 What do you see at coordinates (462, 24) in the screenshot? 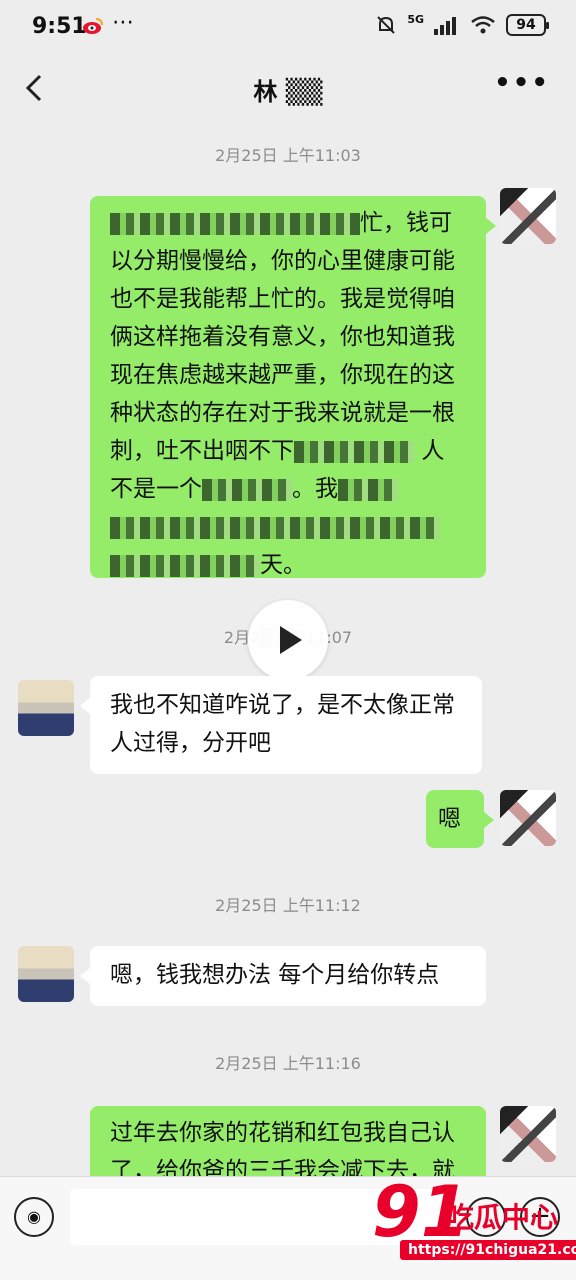
I see `status-right-group: 5G 94` at bounding box center [462, 24].